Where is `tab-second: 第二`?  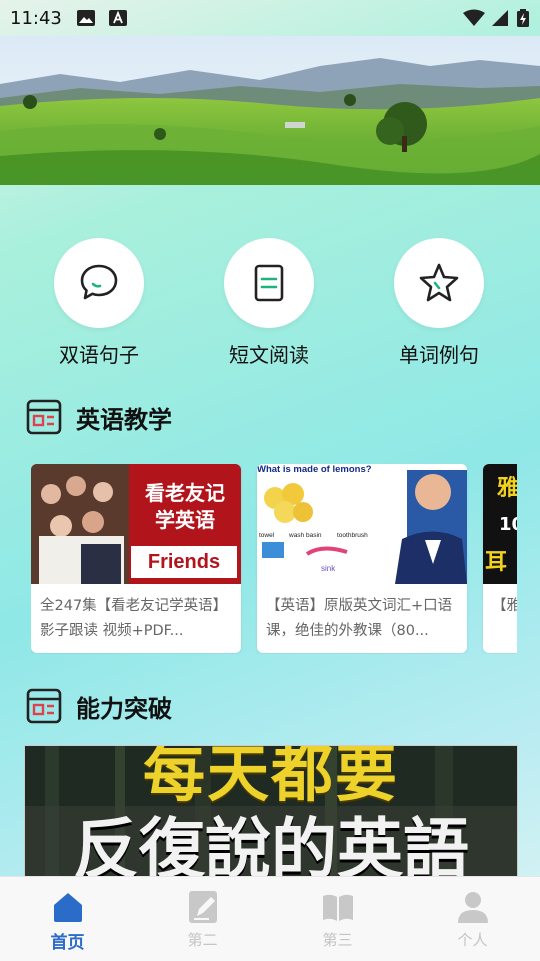
tab-second: 第二 is located at coordinates (202, 919).